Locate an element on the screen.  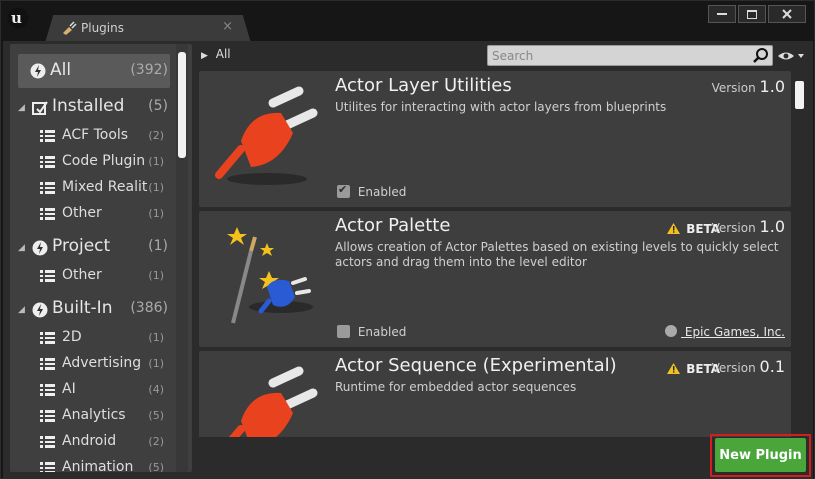
plugin-version: Version 1.0 is located at coordinates (748, 226).